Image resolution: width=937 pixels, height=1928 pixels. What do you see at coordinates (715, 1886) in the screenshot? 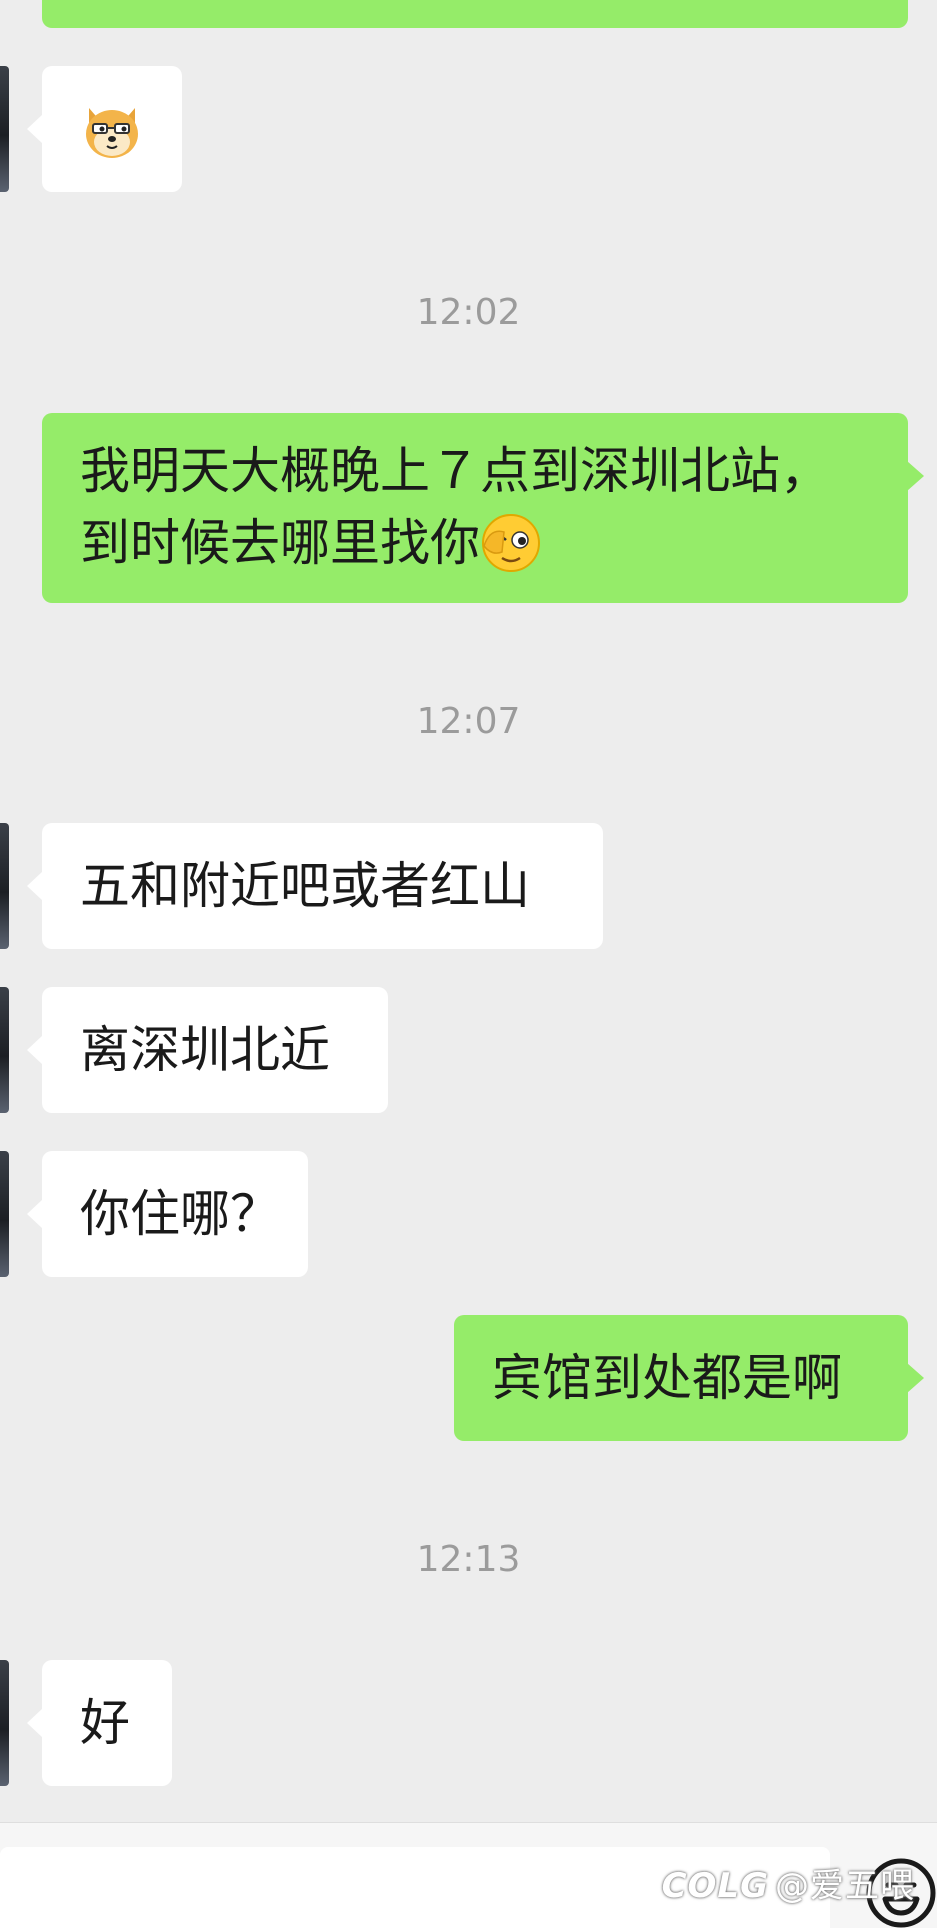
I see `watermark-logo: COLG` at bounding box center [715, 1886].